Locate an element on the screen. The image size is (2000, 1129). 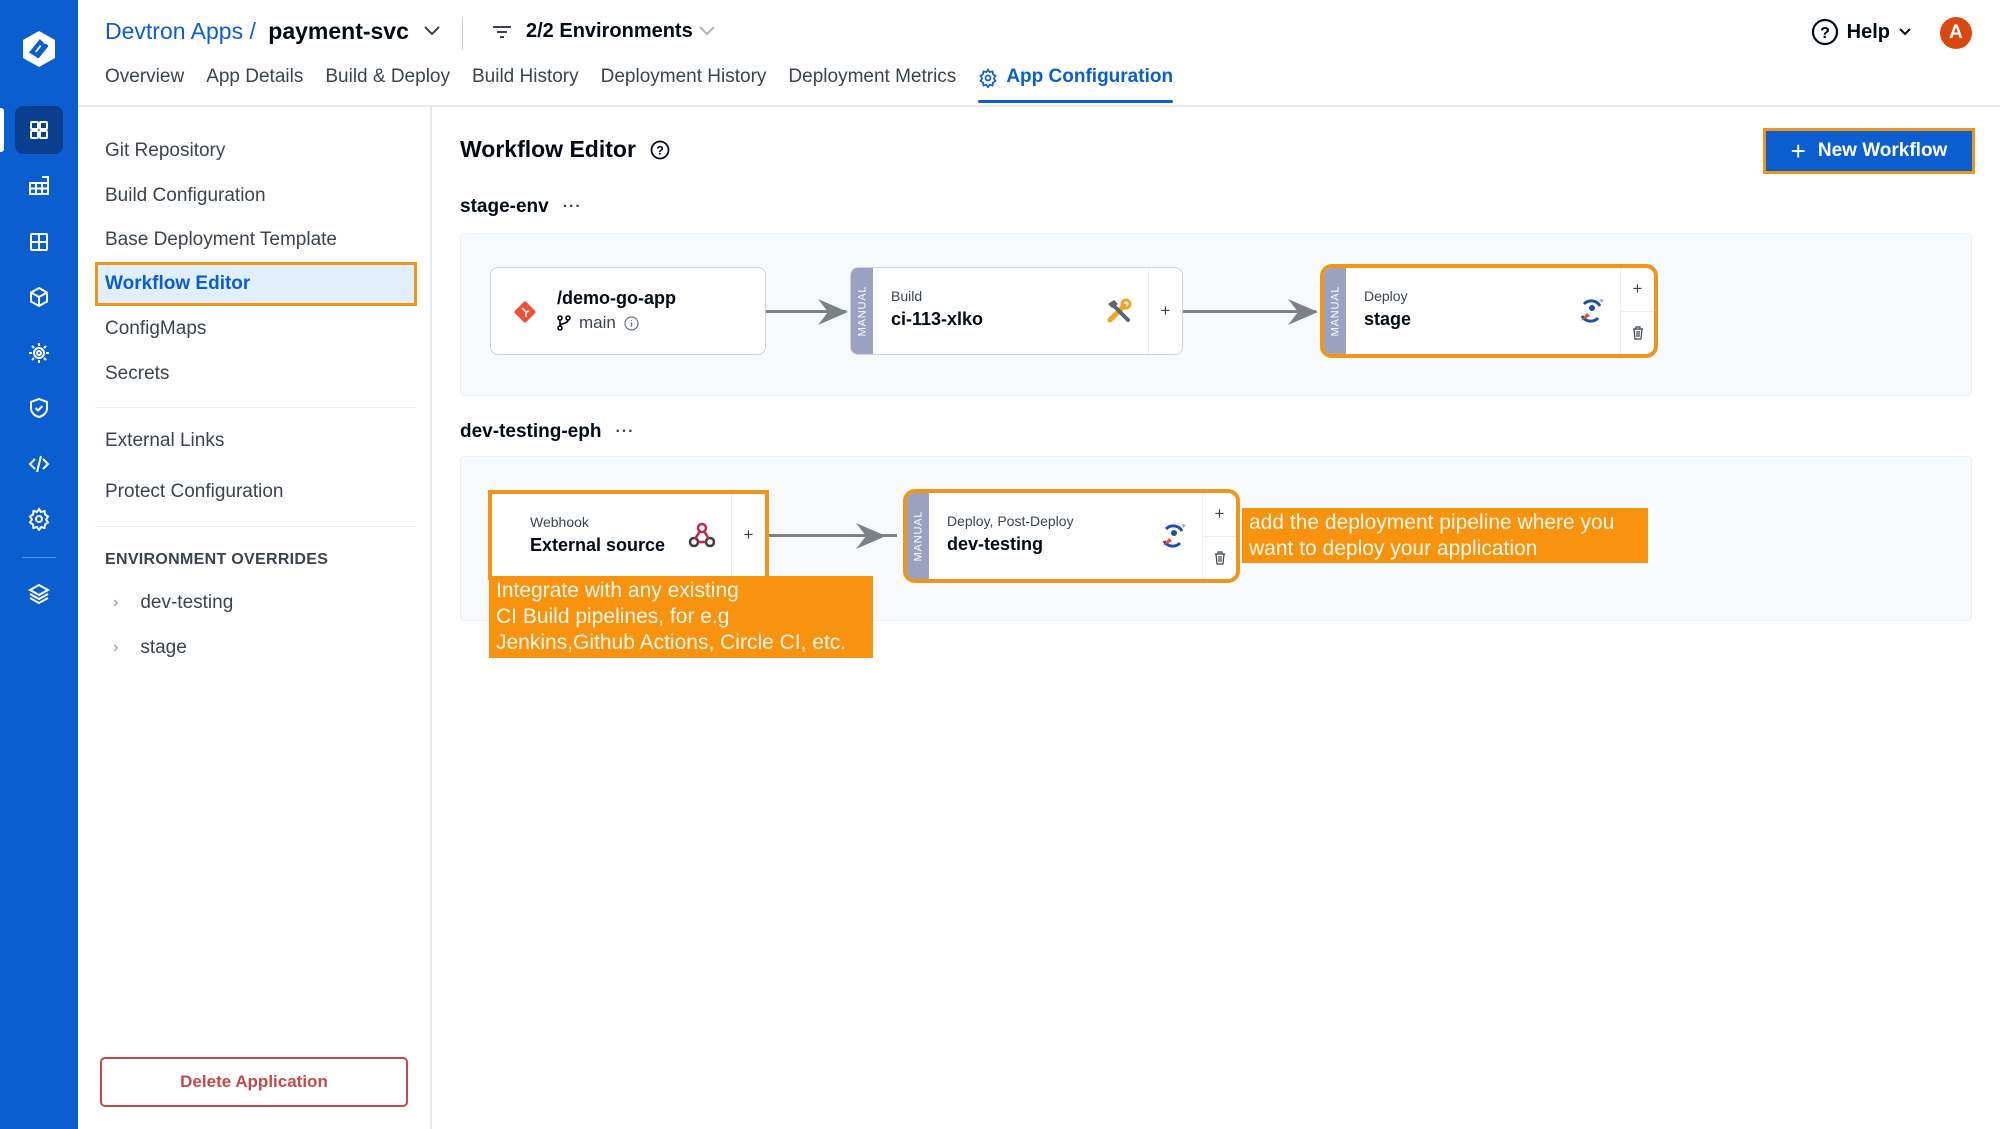
app-switcher-chevron-icon is located at coordinates (432, 31).